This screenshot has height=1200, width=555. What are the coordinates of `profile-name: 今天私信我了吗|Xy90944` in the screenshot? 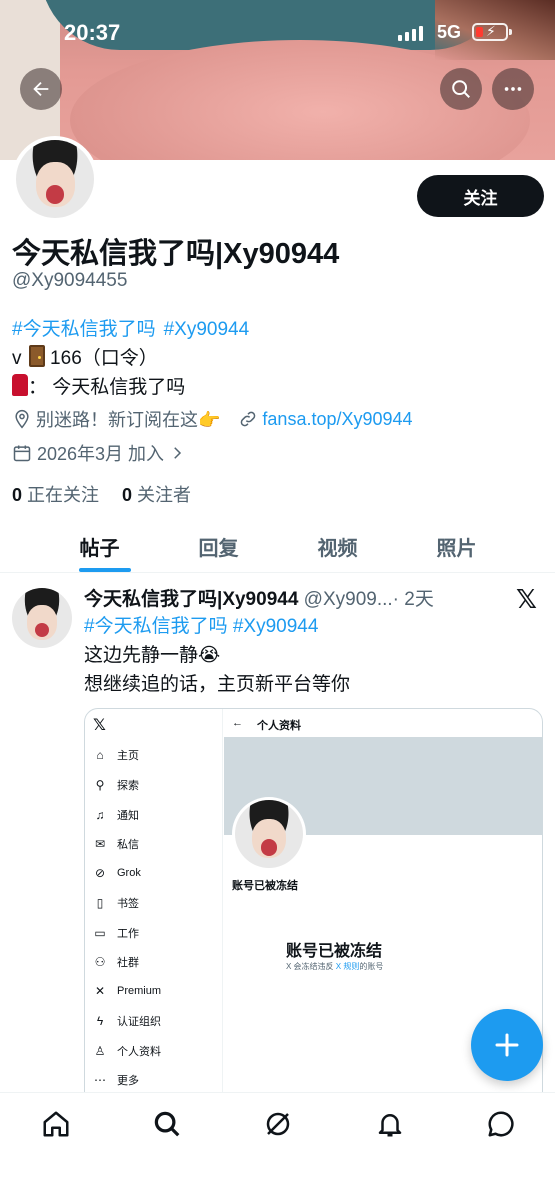 It's located at (176, 254).